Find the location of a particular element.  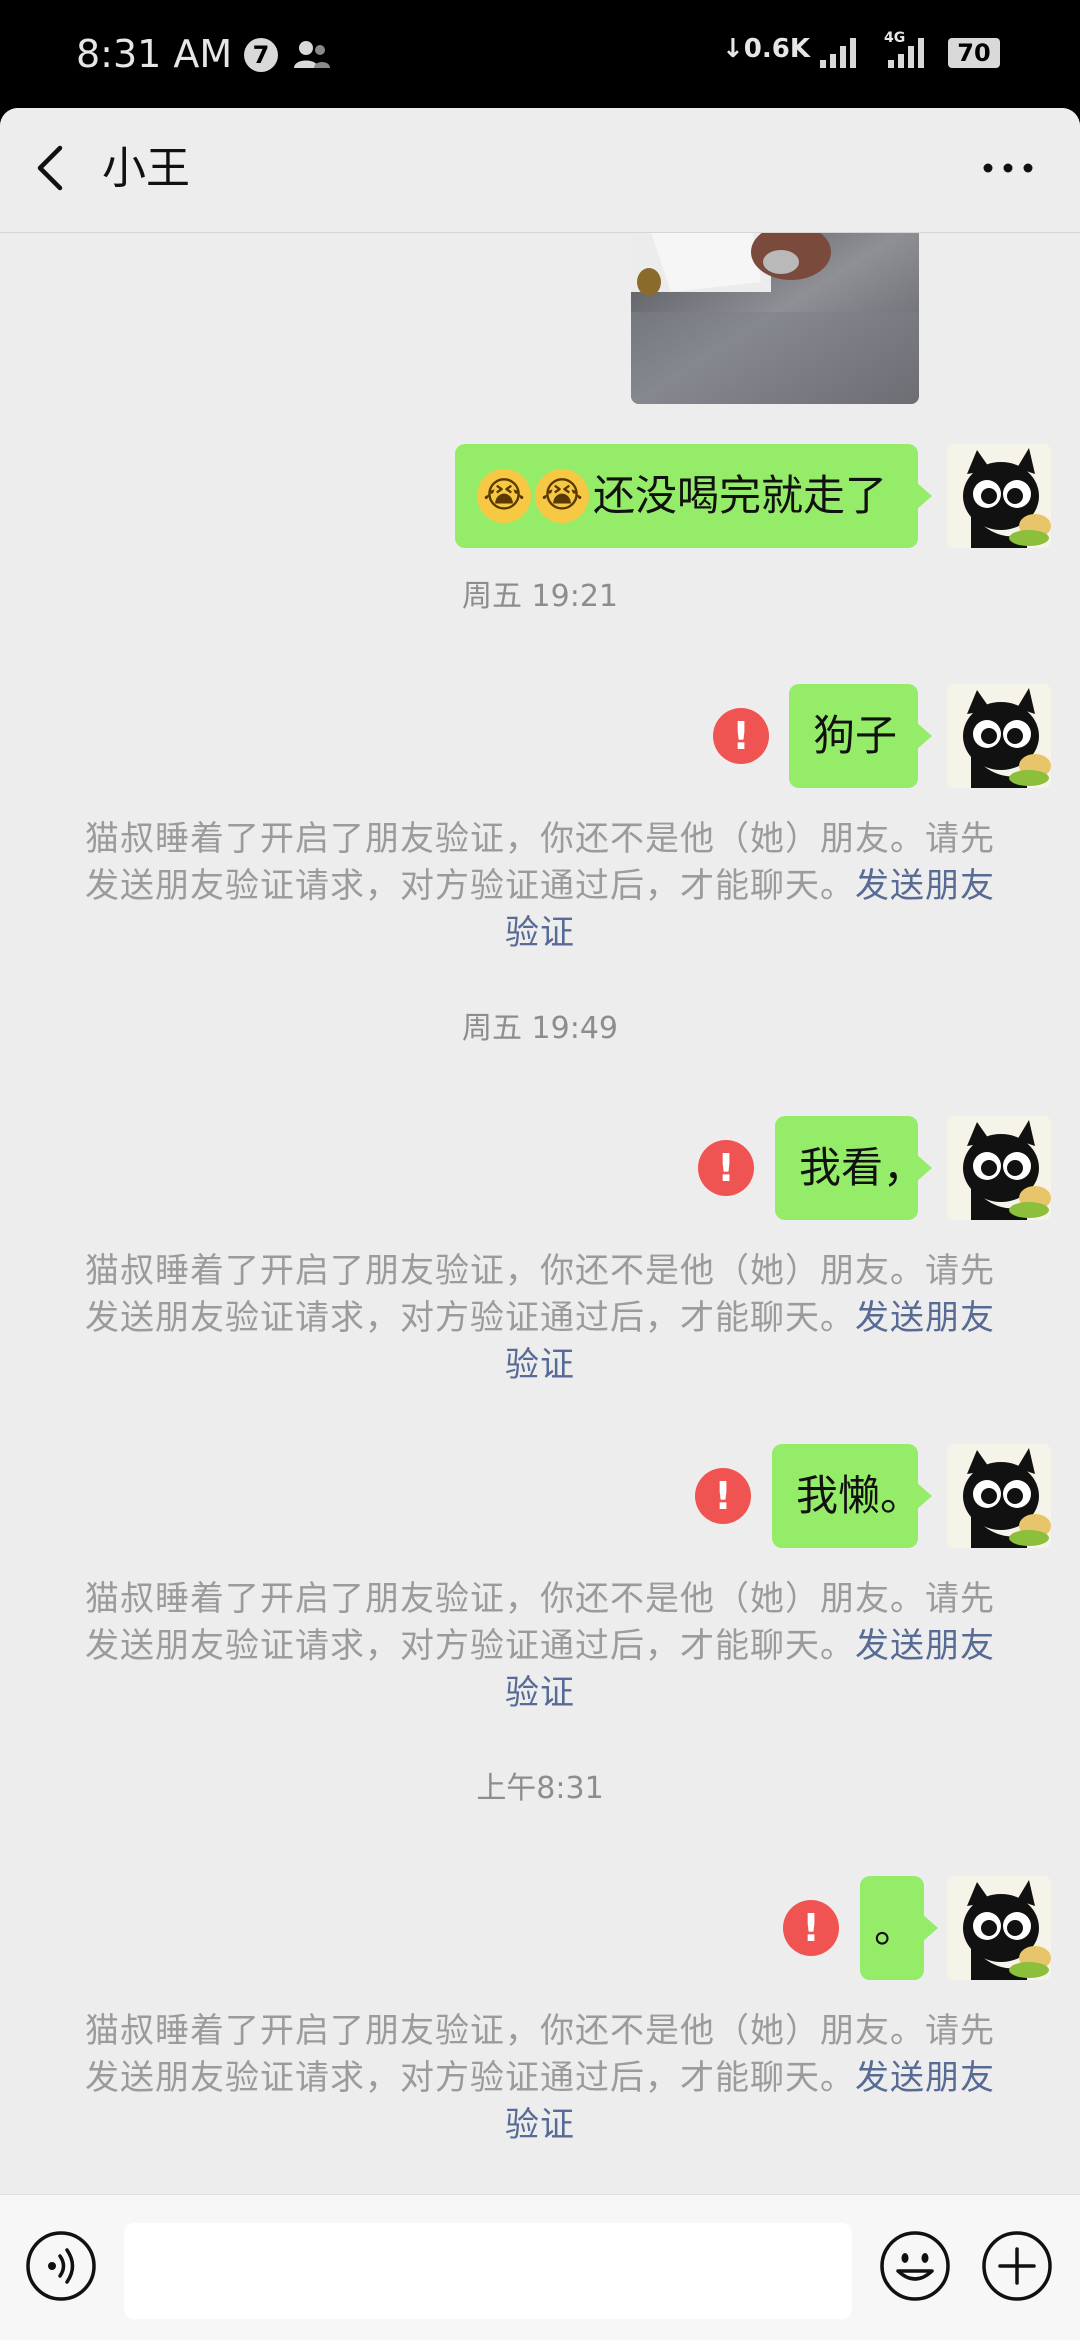

message-text: 狗子 is located at coordinates (855, 735).